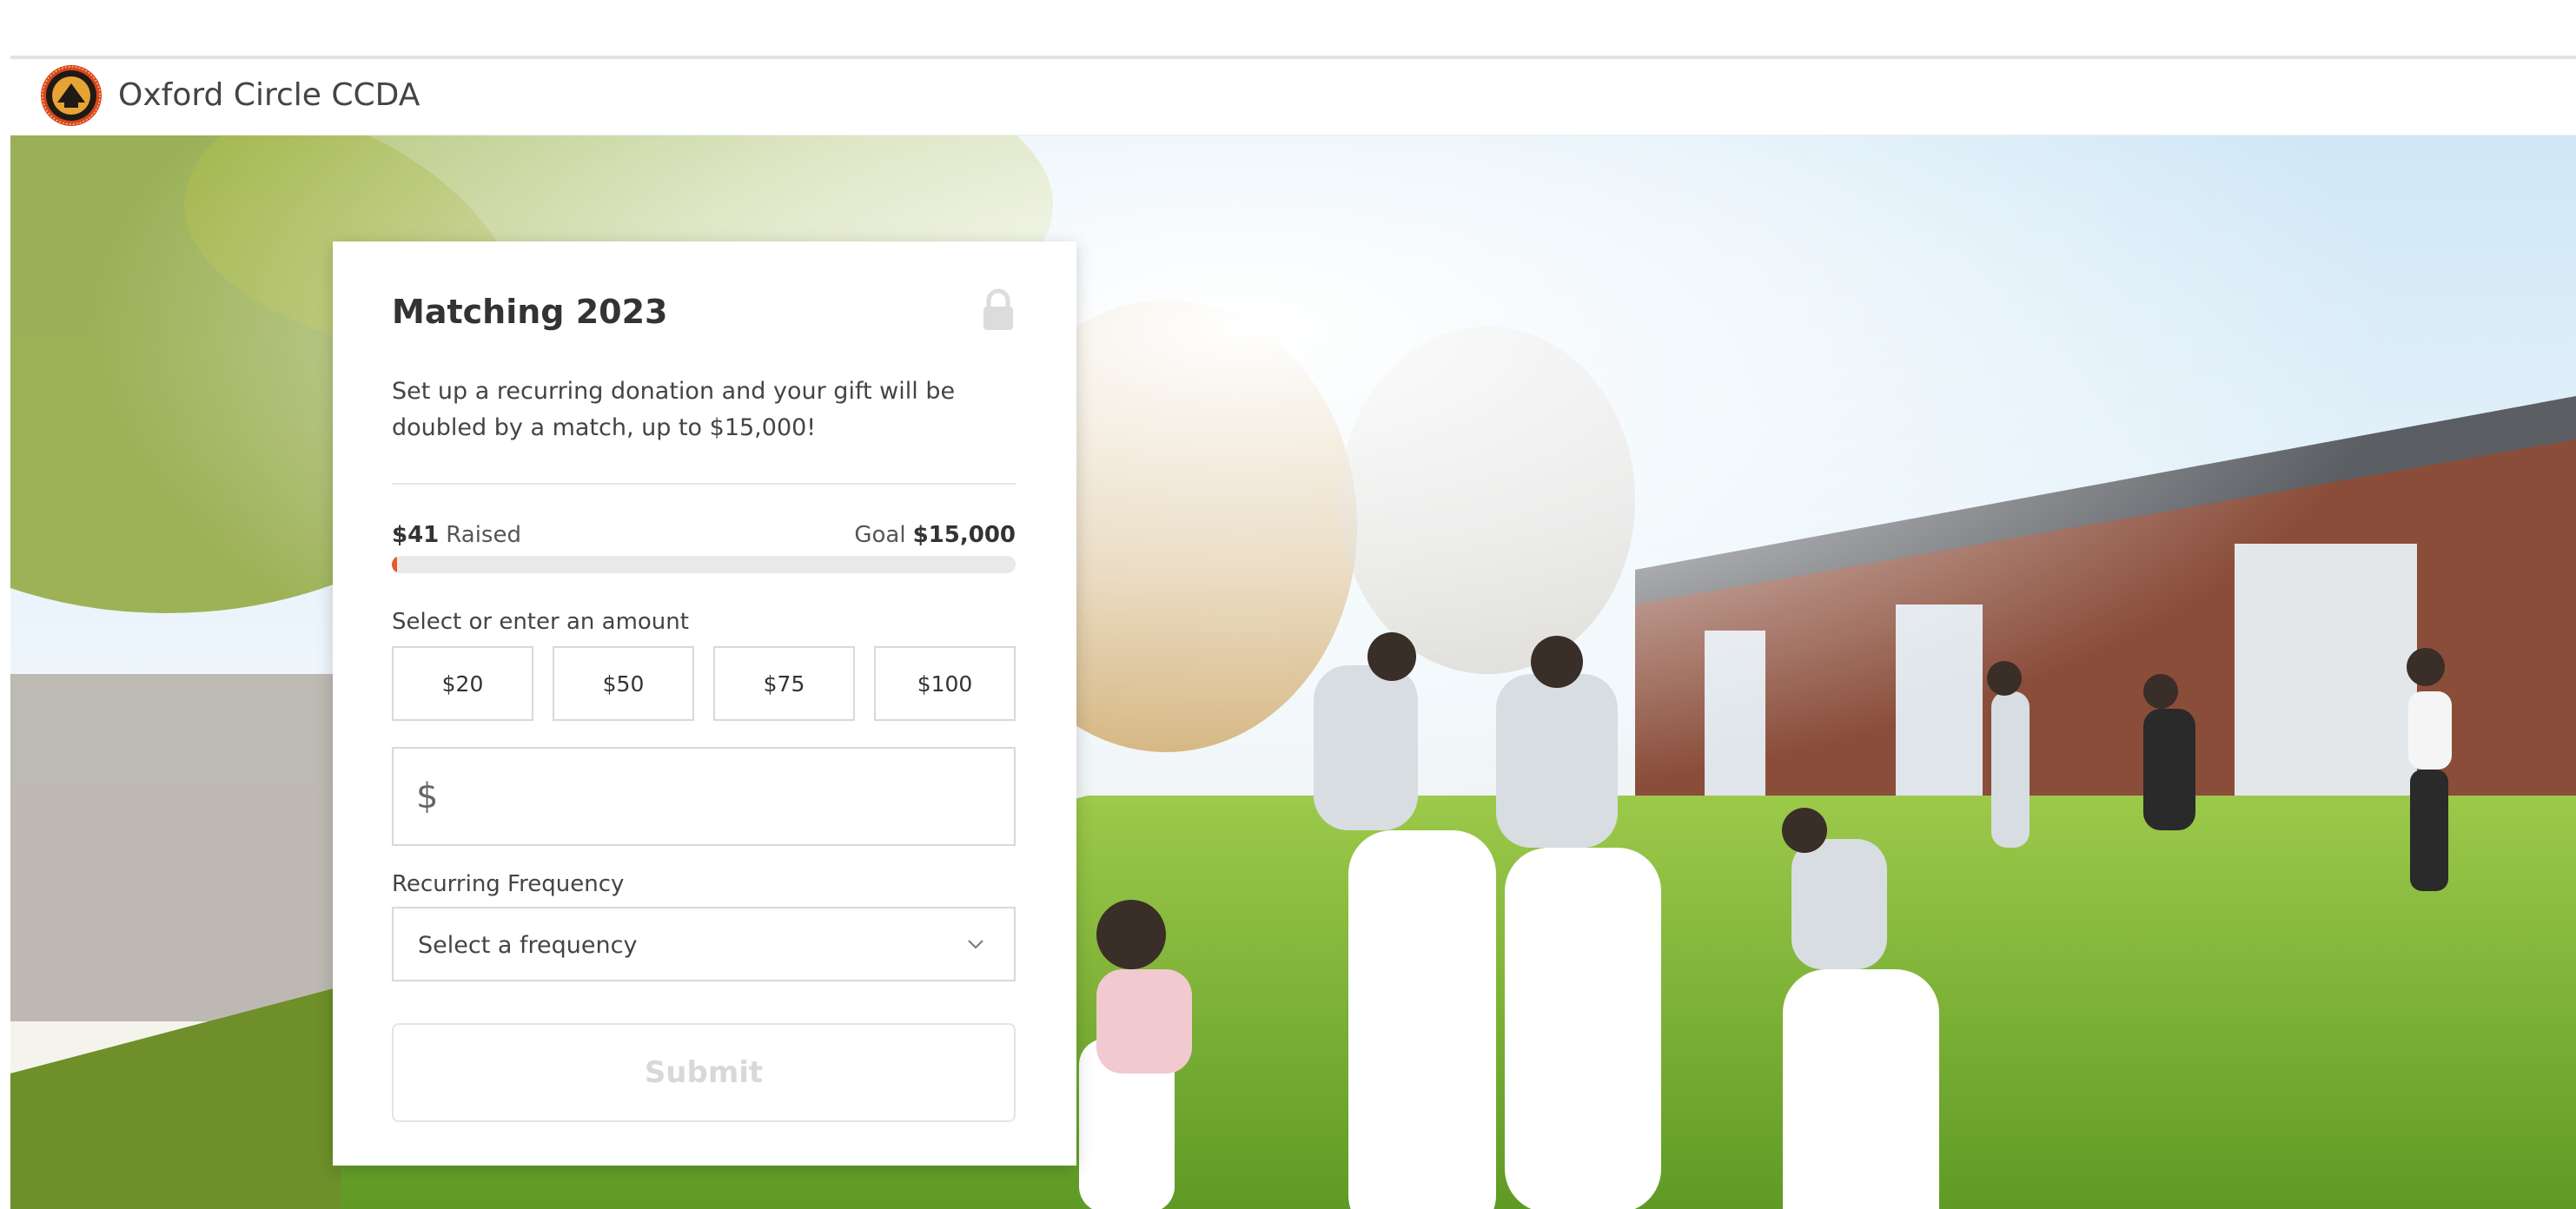 This screenshot has height=1209, width=2576. Describe the element at coordinates (704, 944) in the screenshot. I see `recurring-frequency-select: Select a frequency` at that location.